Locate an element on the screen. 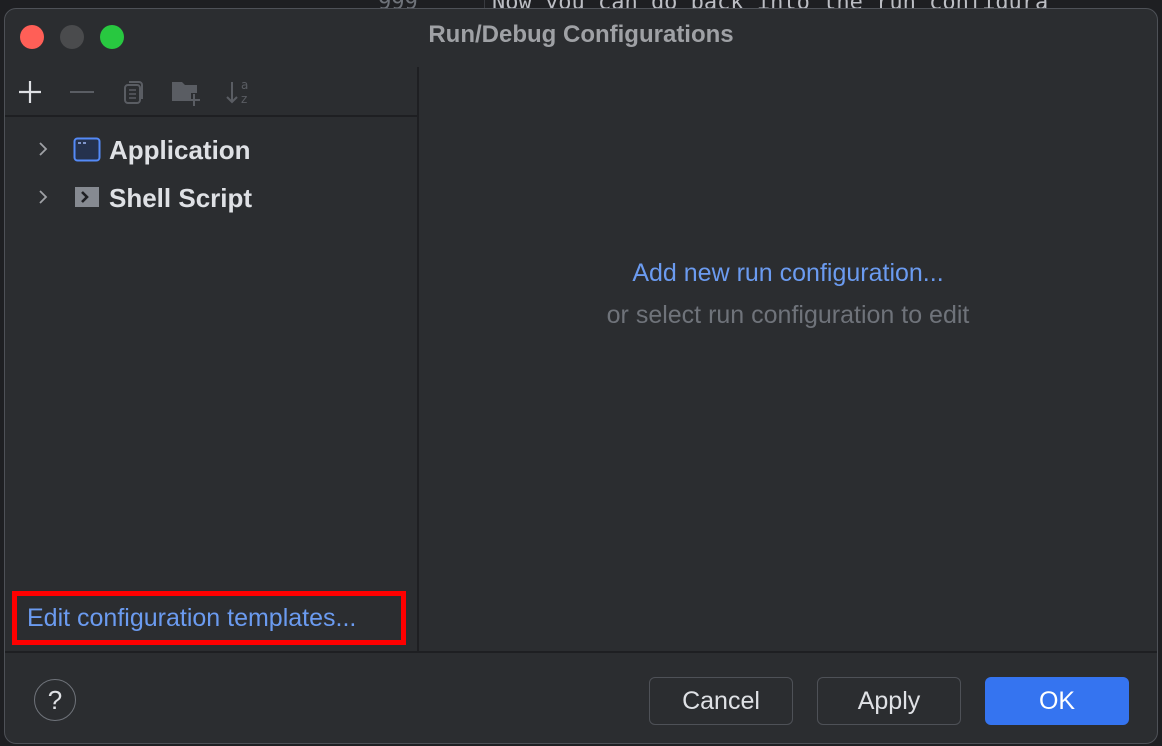  tree-item-label: Application is located at coordinates (180, 150).